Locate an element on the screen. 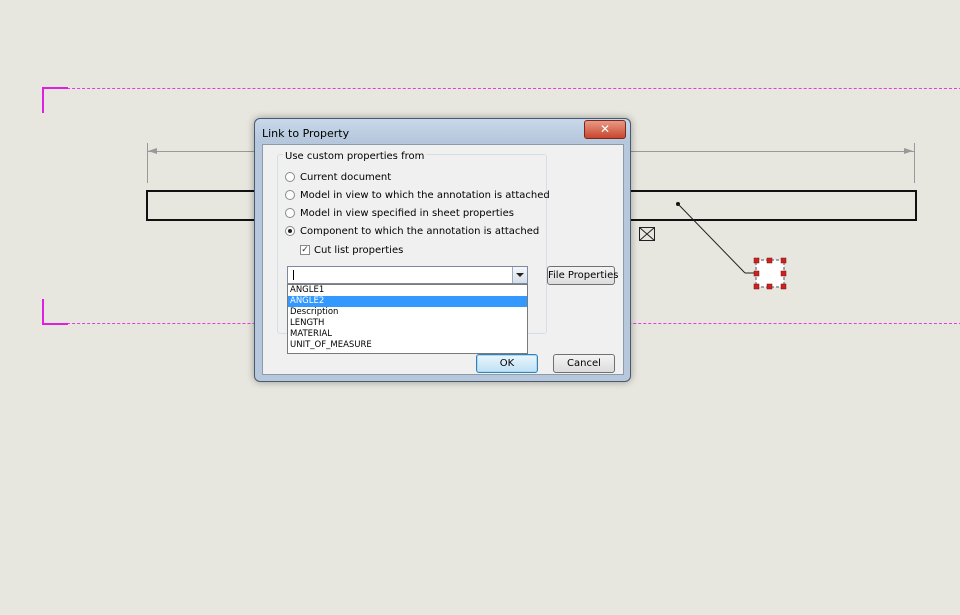 The image size is (960, 615). close-icon: ✕ is located at coordinates (605, 129).